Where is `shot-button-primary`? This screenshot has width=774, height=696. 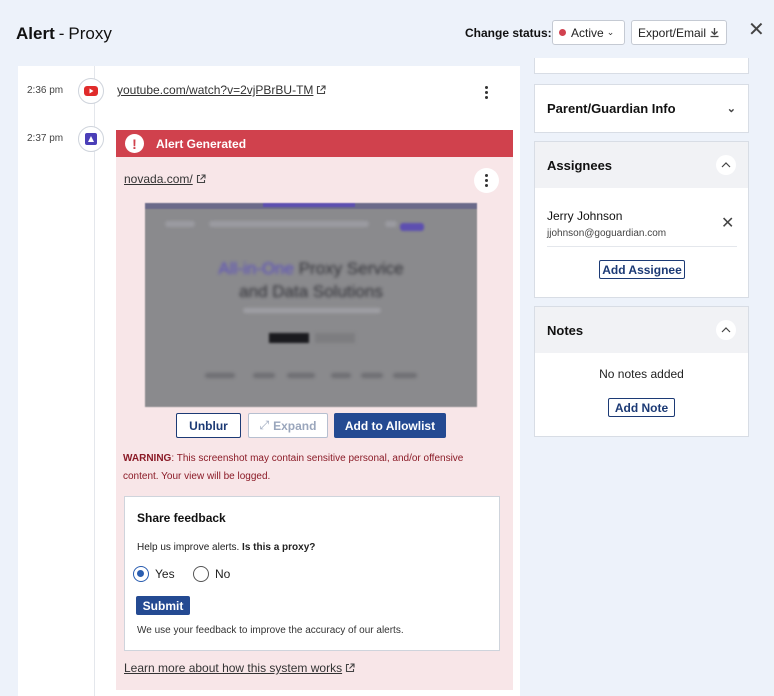
shot-button-primary is located at coordinates (289, 338).